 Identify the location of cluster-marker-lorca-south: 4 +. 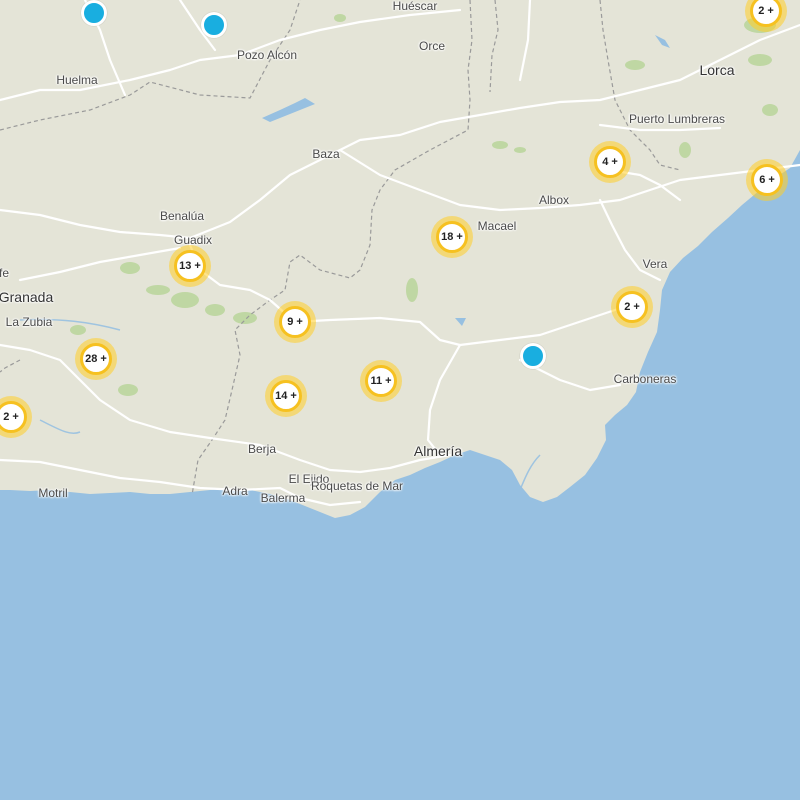
(610, 162).